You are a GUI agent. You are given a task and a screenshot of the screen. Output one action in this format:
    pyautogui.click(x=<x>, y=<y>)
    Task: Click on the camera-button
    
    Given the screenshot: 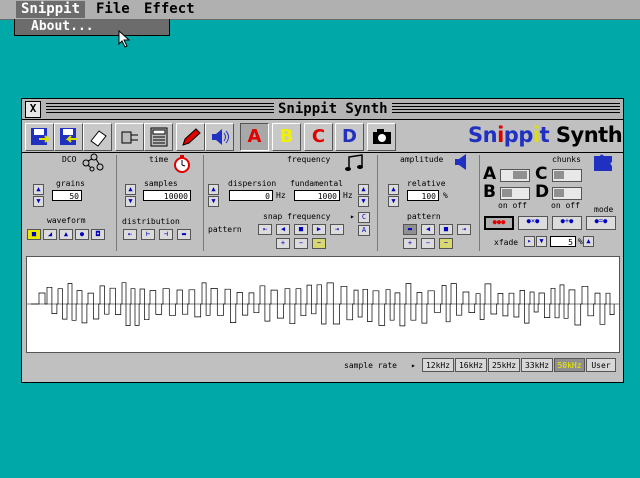 What is the action you would take?
    pyautogui.click(x=381, y=137)
    